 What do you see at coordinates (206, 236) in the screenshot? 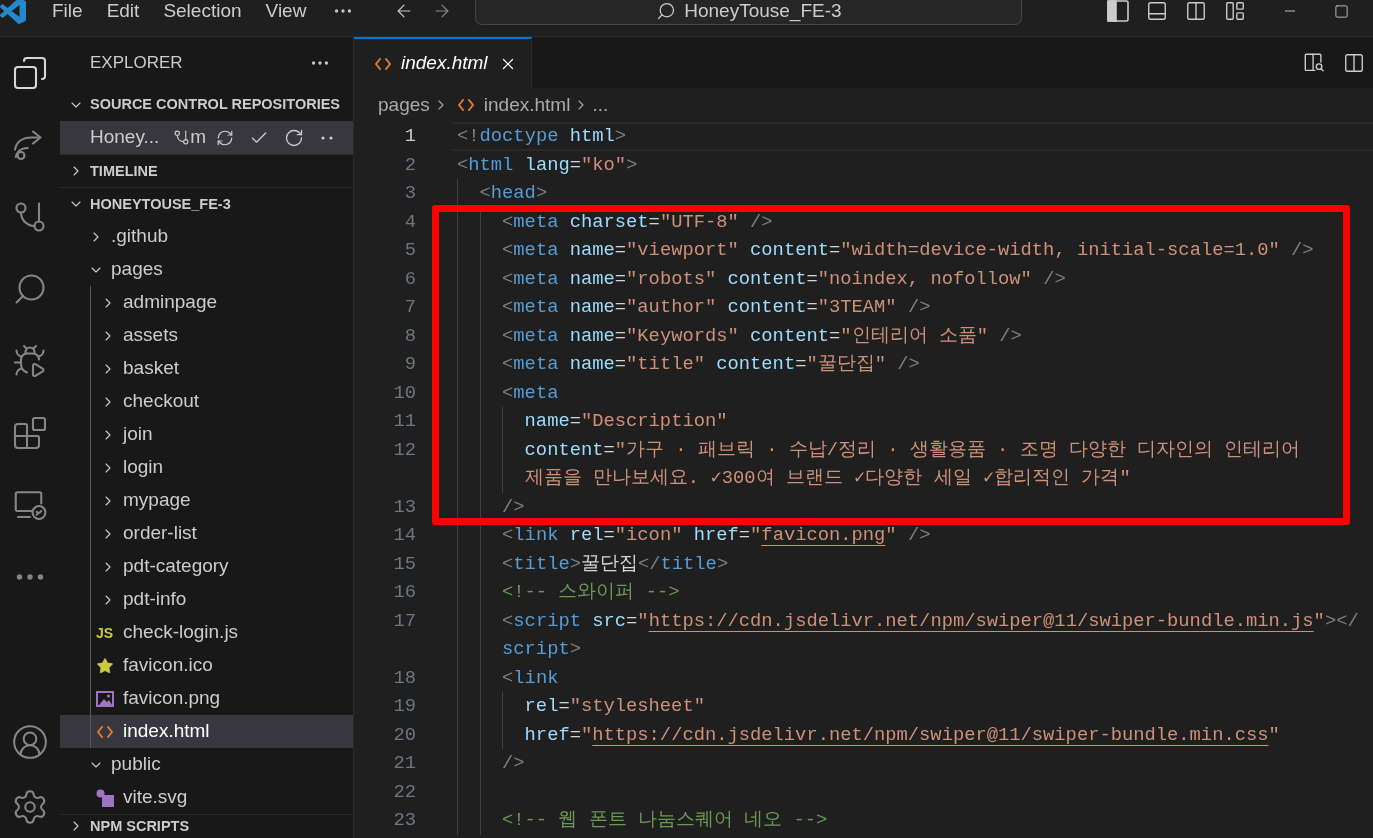
I see `tree-item: .github` at bounding box center [206, 236].